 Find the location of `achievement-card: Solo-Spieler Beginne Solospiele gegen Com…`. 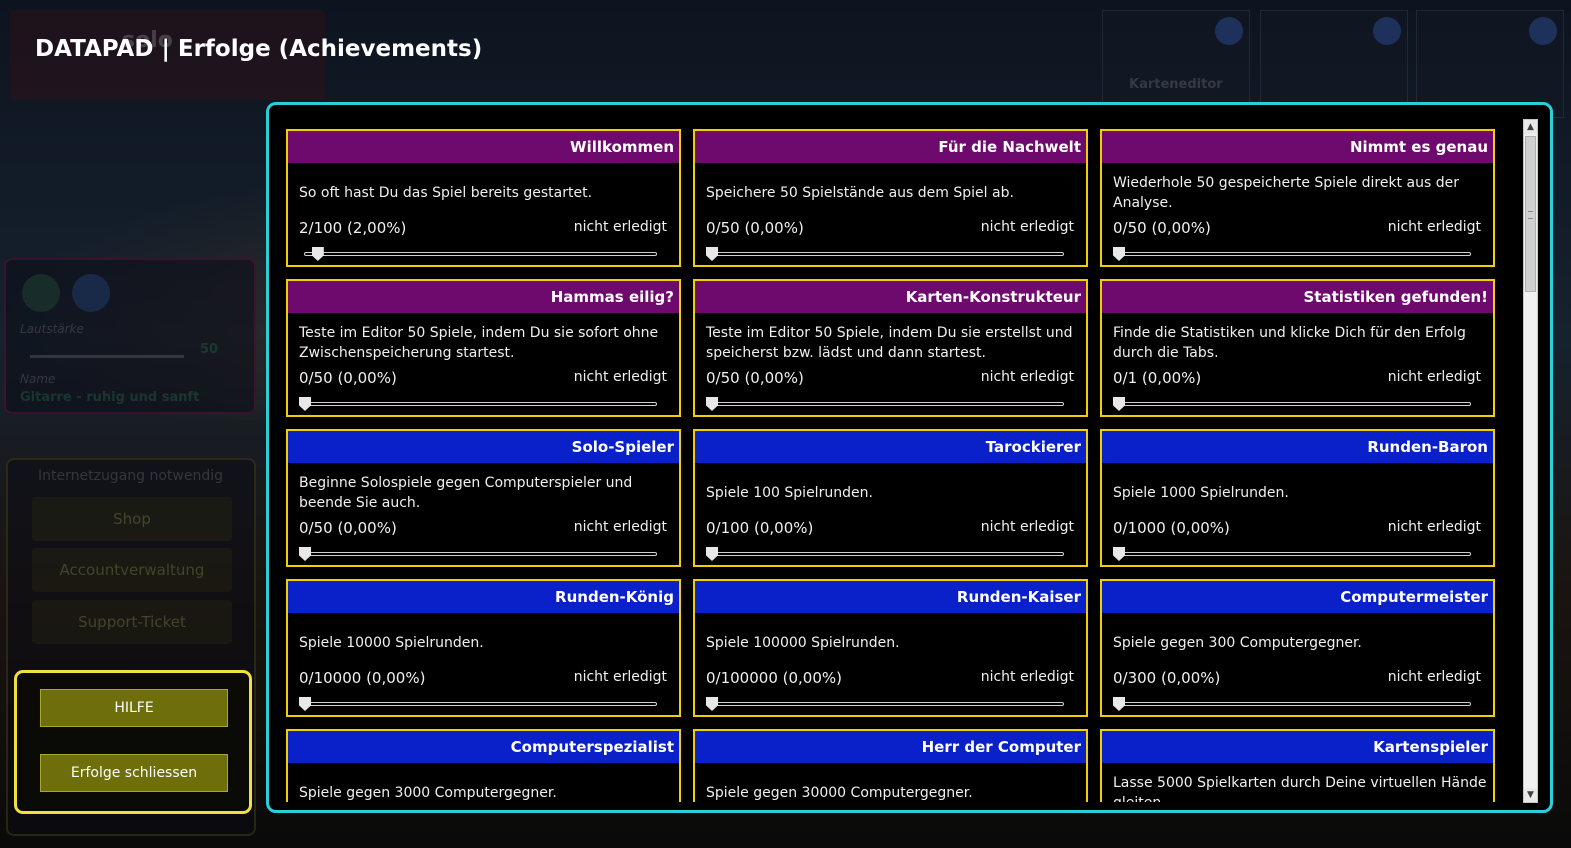

achievement-card: Solo-Spieler Beginne Solospiele gegen Com… is located at coordinates (483, 498).